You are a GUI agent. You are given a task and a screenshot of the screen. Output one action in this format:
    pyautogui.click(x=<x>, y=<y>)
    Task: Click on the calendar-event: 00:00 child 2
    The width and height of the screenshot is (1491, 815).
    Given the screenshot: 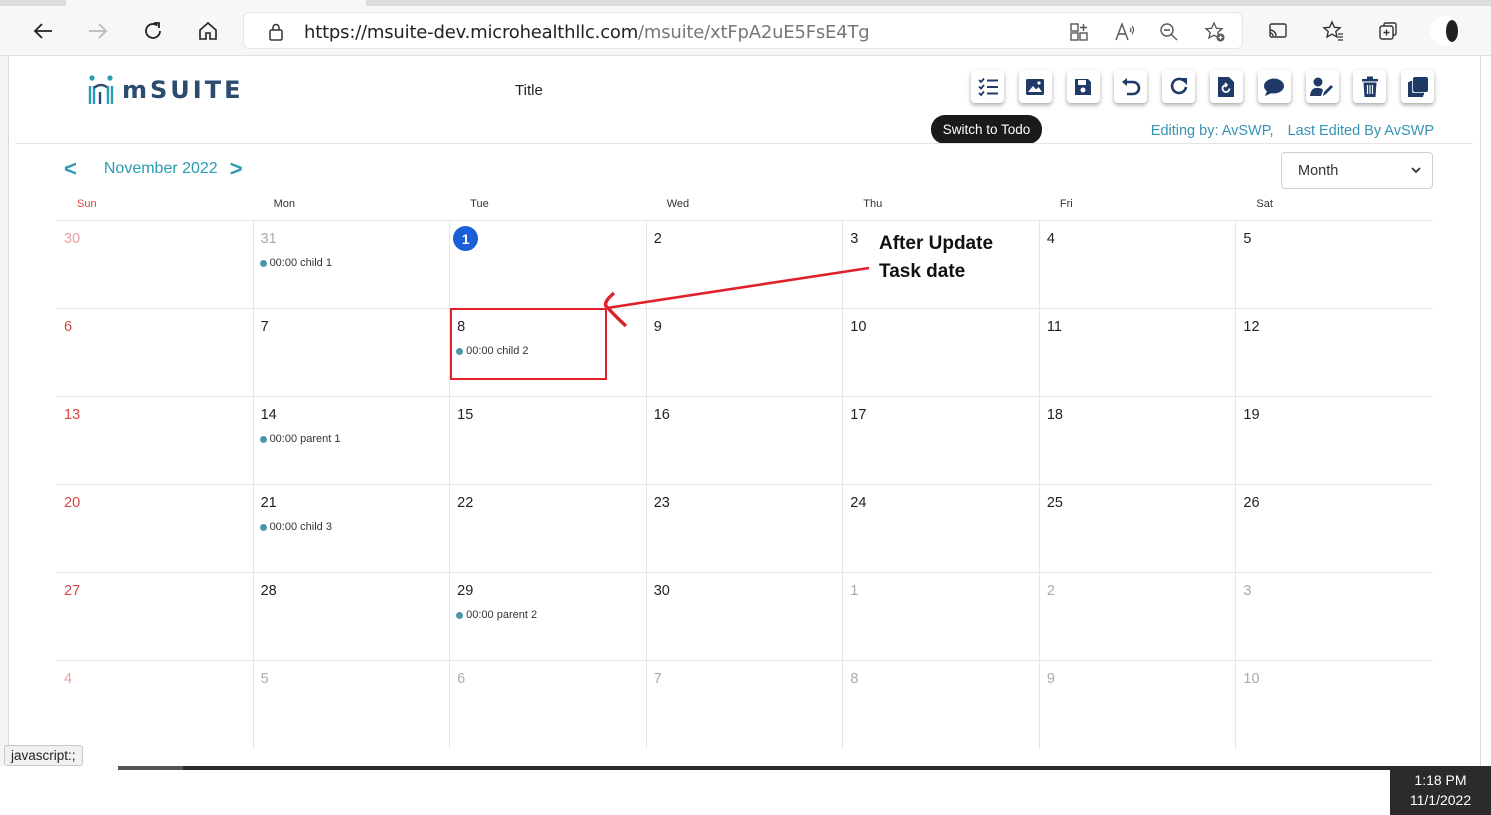 What is the action you would take?
    pyautogui.click(x=551, y=351)
    